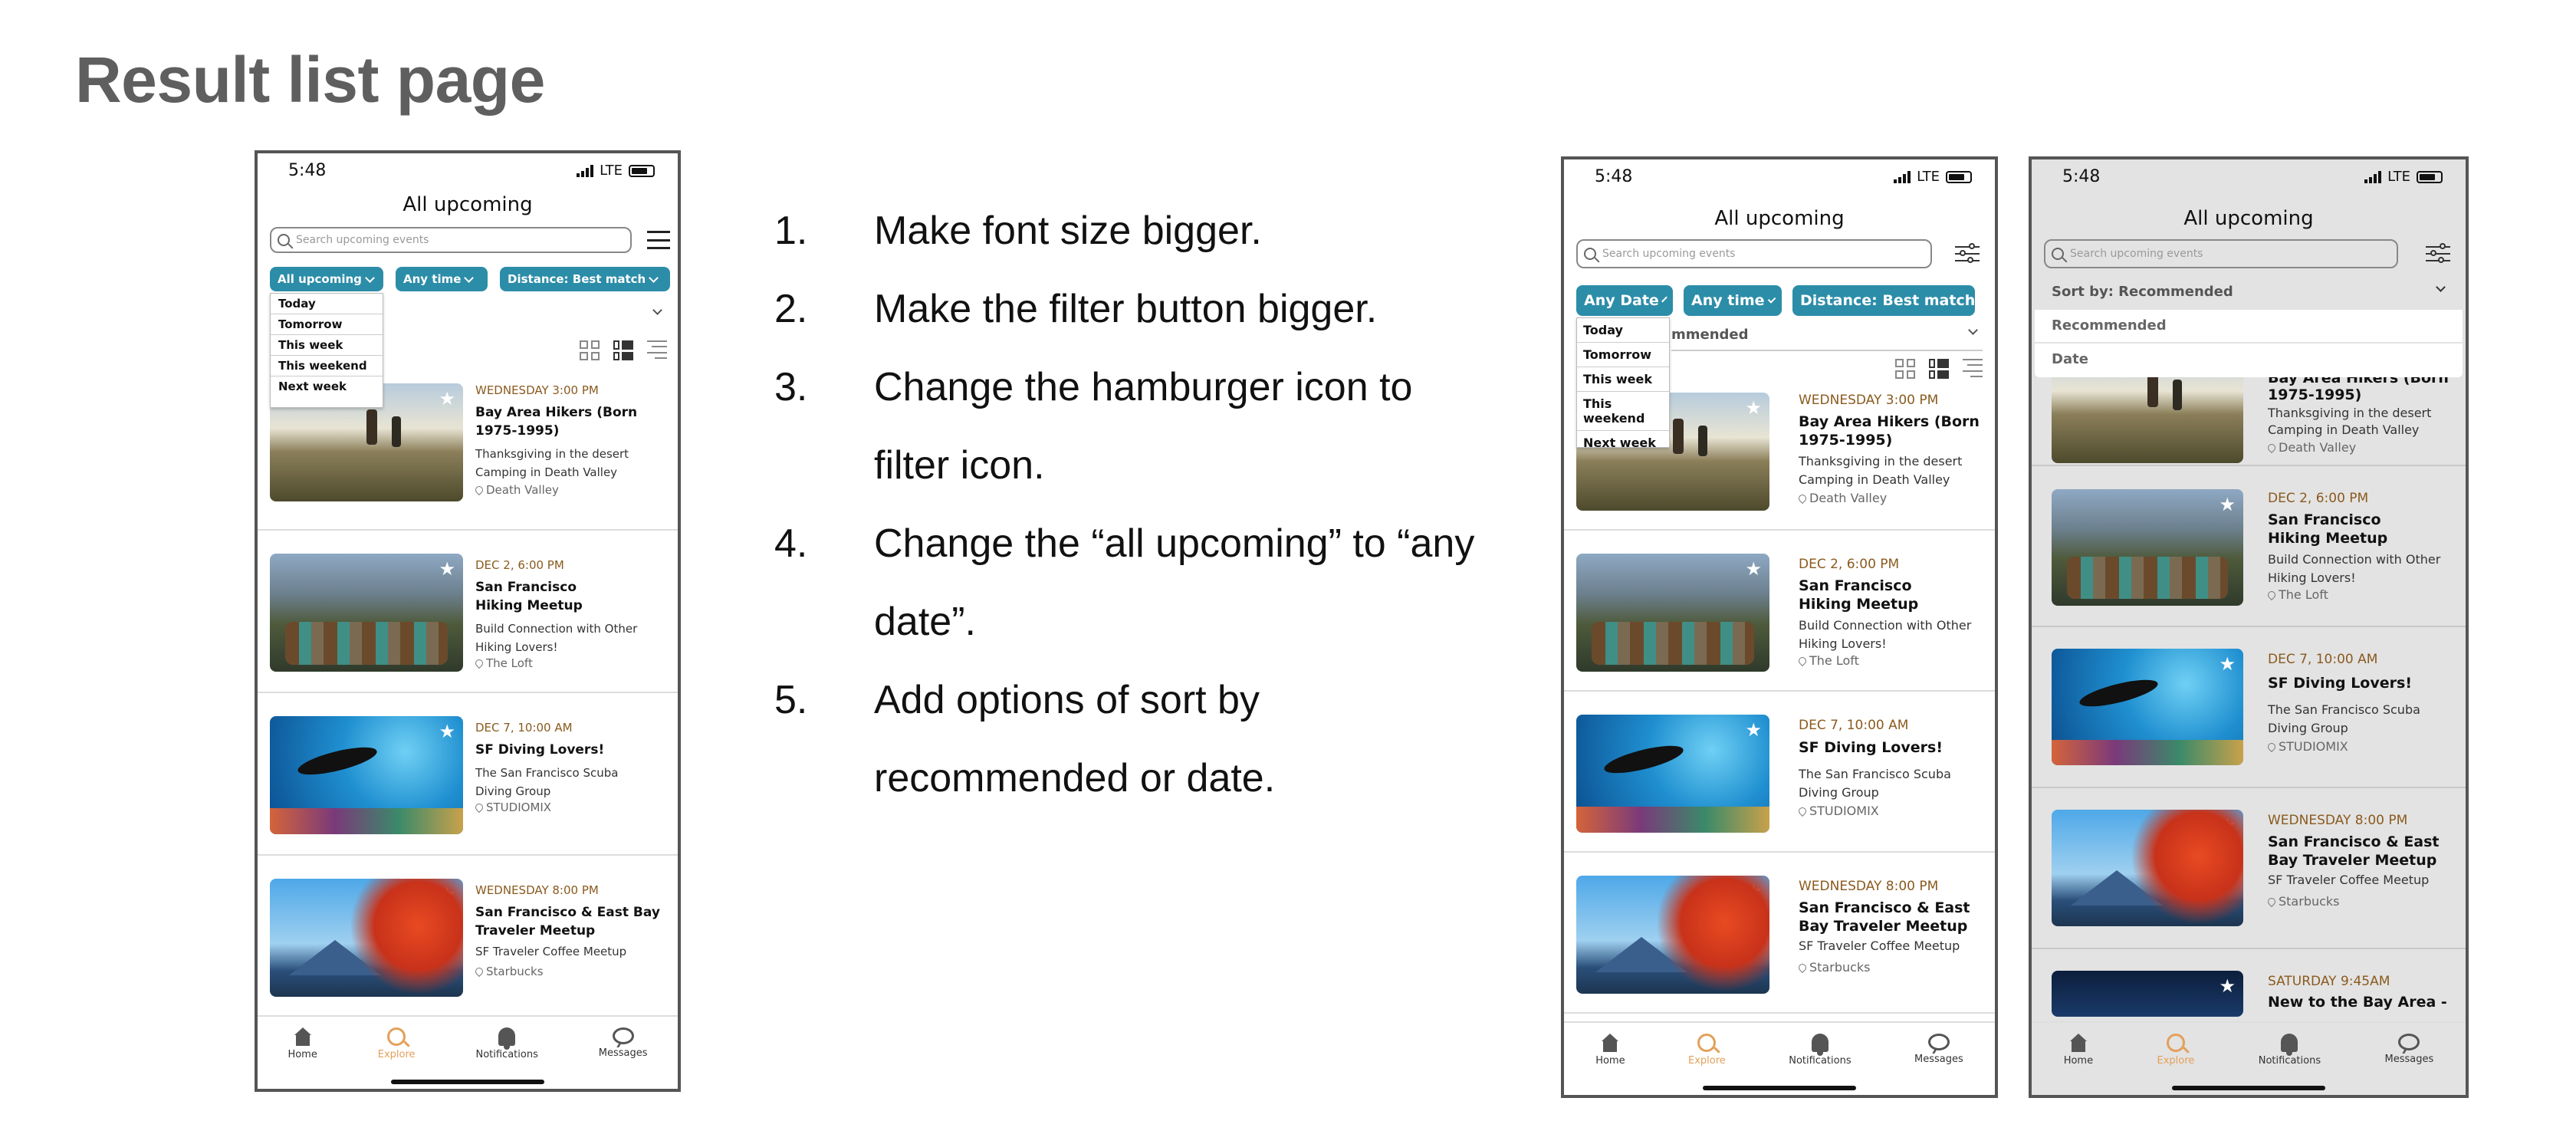 This screenshot has height=1121, width=2576. Describe the element at coordinates (658, 240) in the screenshot. I see `hamburger-menu-icon` at that location.